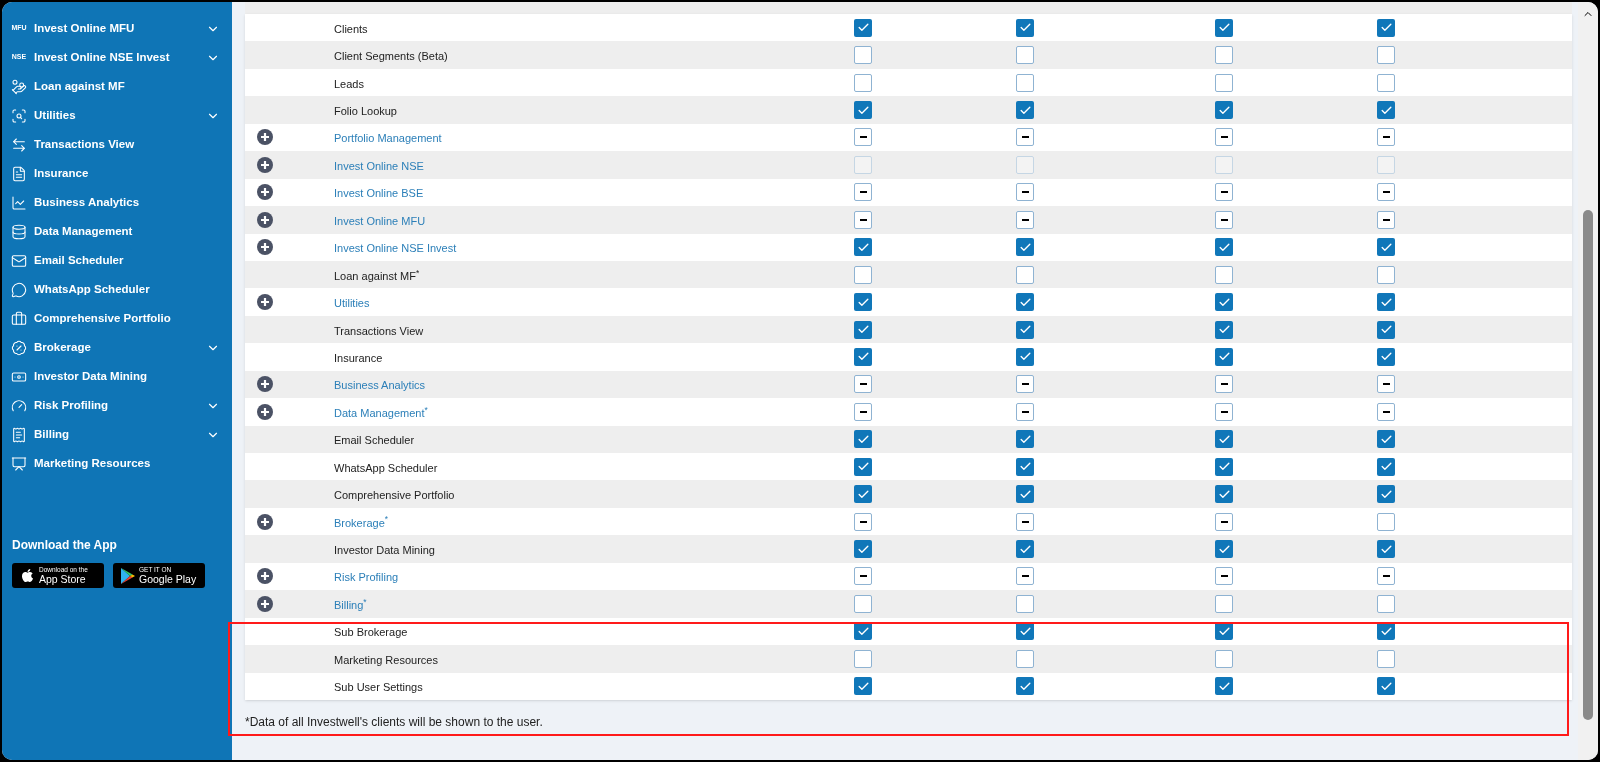 This screenshot has height=762, width=1600. I want to click on sidebar-item: Email Scheduler, so click(117, 260).